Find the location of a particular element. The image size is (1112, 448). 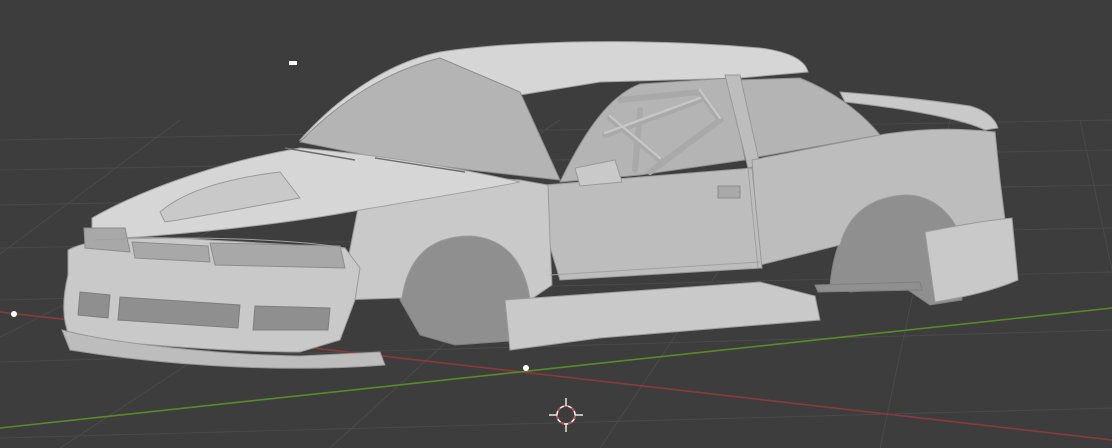

3d-cursor-icon is located at coordinates (566, 415).